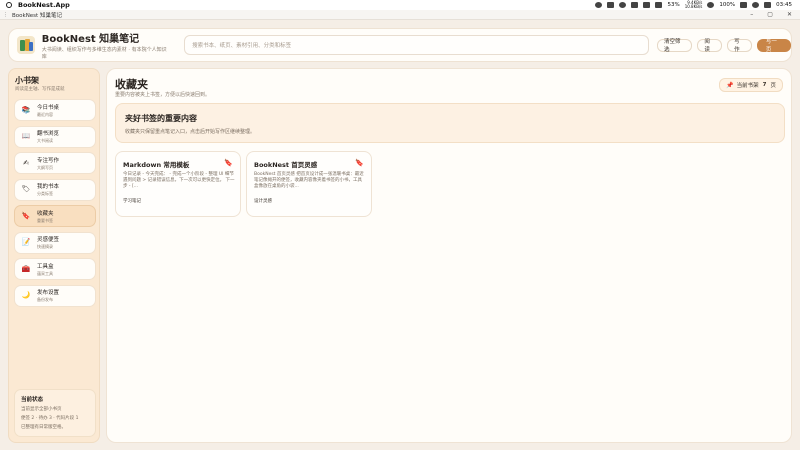  Describe the element at coordinates (55, 216) in the screenshot. I see `sidebar-item: 🔖 收藏夹 重要书签` at that location.